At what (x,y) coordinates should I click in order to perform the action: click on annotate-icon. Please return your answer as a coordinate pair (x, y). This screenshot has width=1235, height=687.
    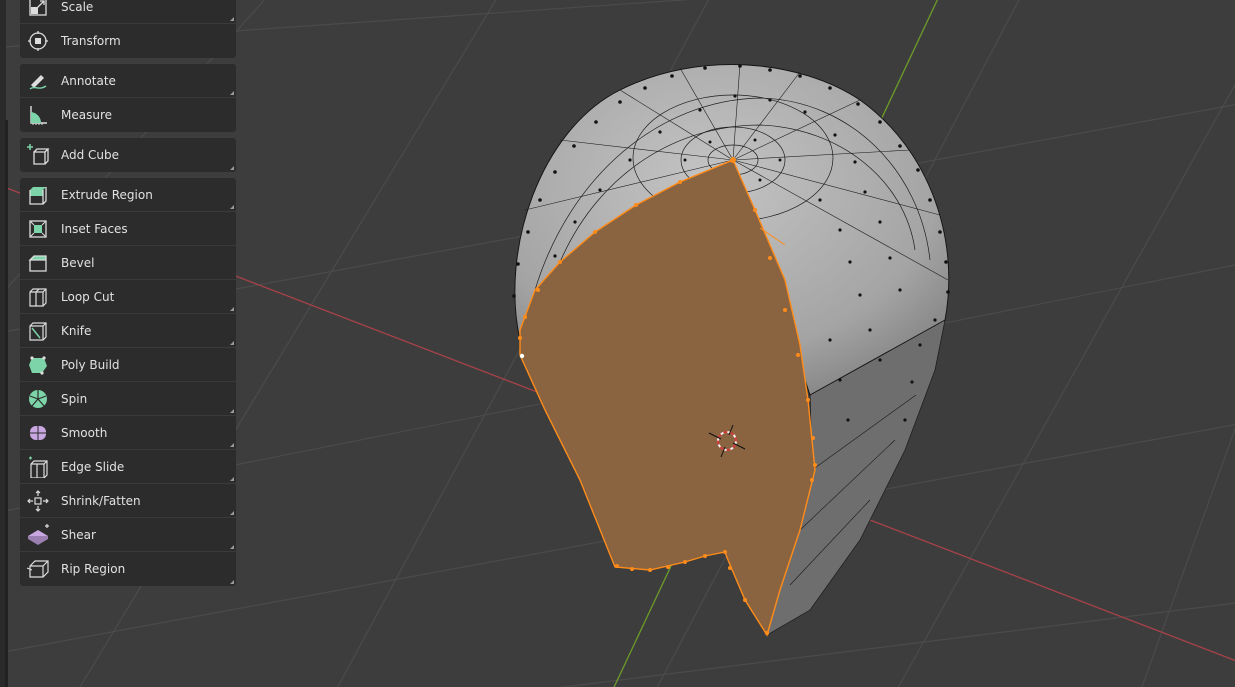
    Looking at the image, I should click on (38, 81).